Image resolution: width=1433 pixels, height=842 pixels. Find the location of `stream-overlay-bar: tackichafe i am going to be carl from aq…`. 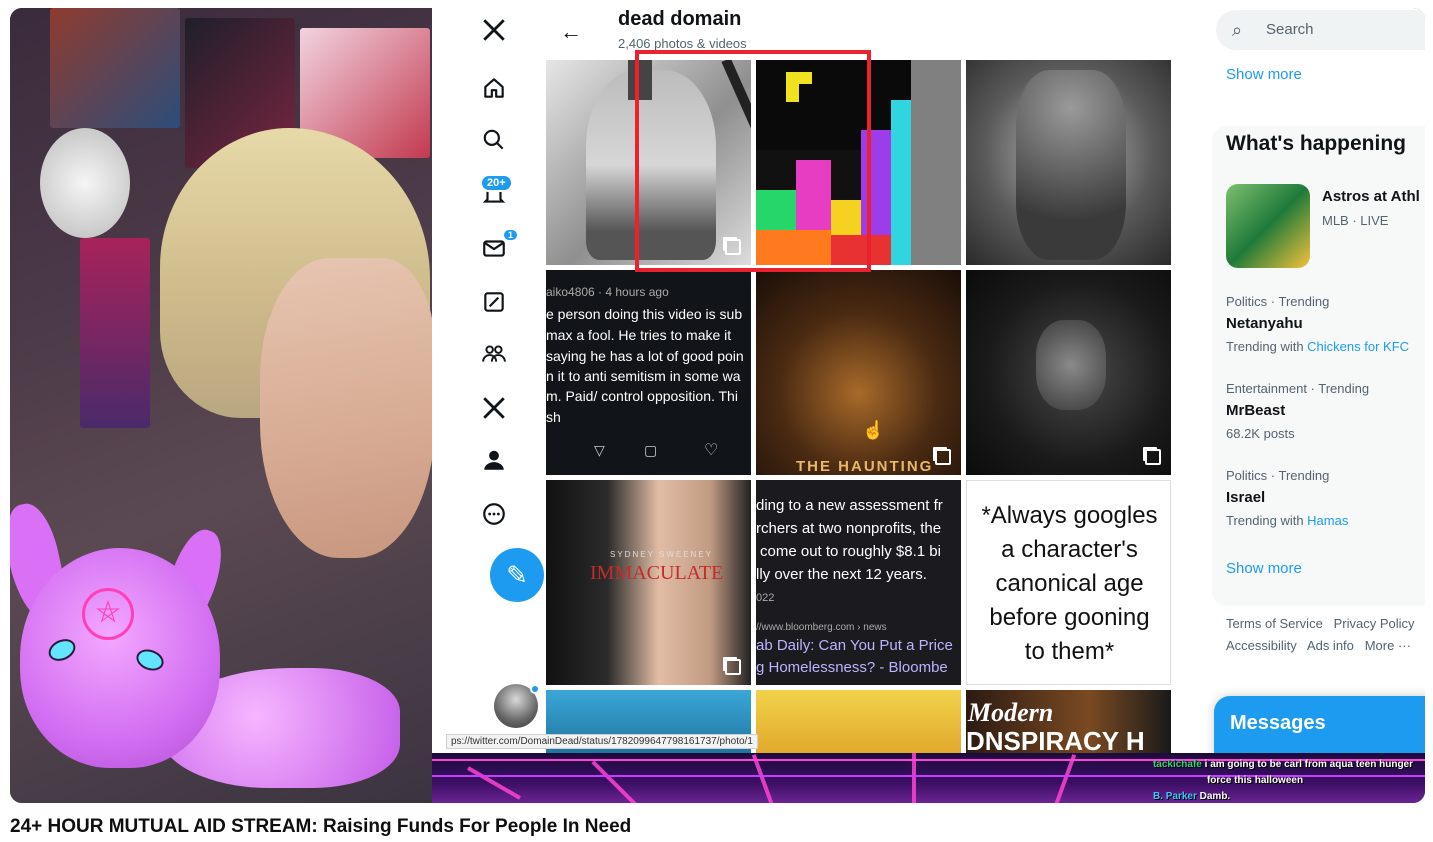

stream-overlay-bar: tackichafe i am going to be carl from aq… is located at coordinates (928, 778).